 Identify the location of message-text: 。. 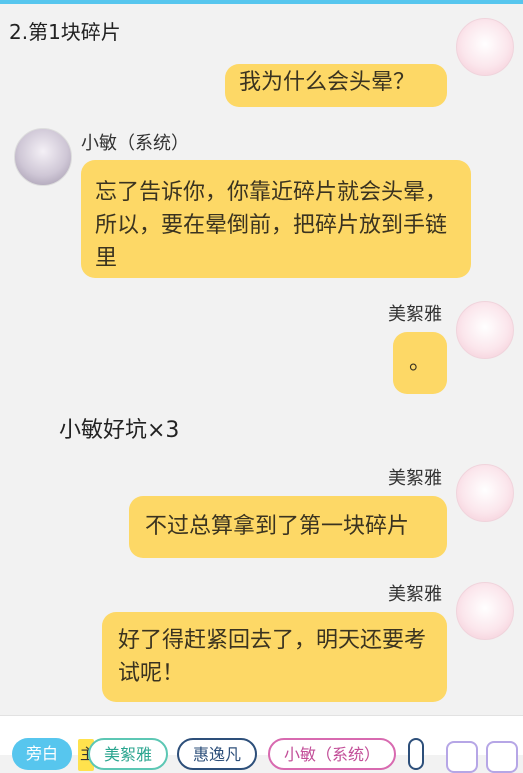
(419, 362).